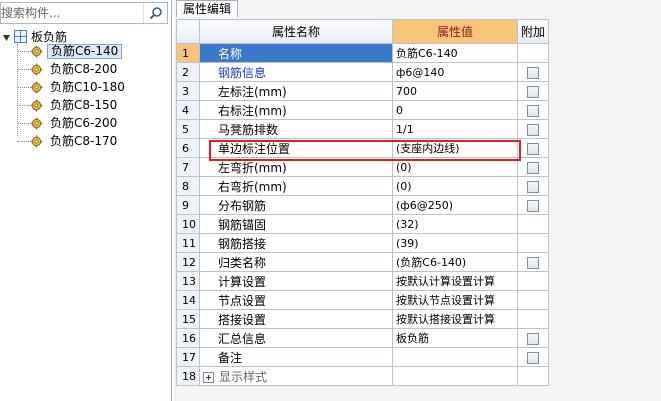 Image resolution: width=661 pixels, height=401 pixels. I want to click on property-name: 备注, so click(296, 357).